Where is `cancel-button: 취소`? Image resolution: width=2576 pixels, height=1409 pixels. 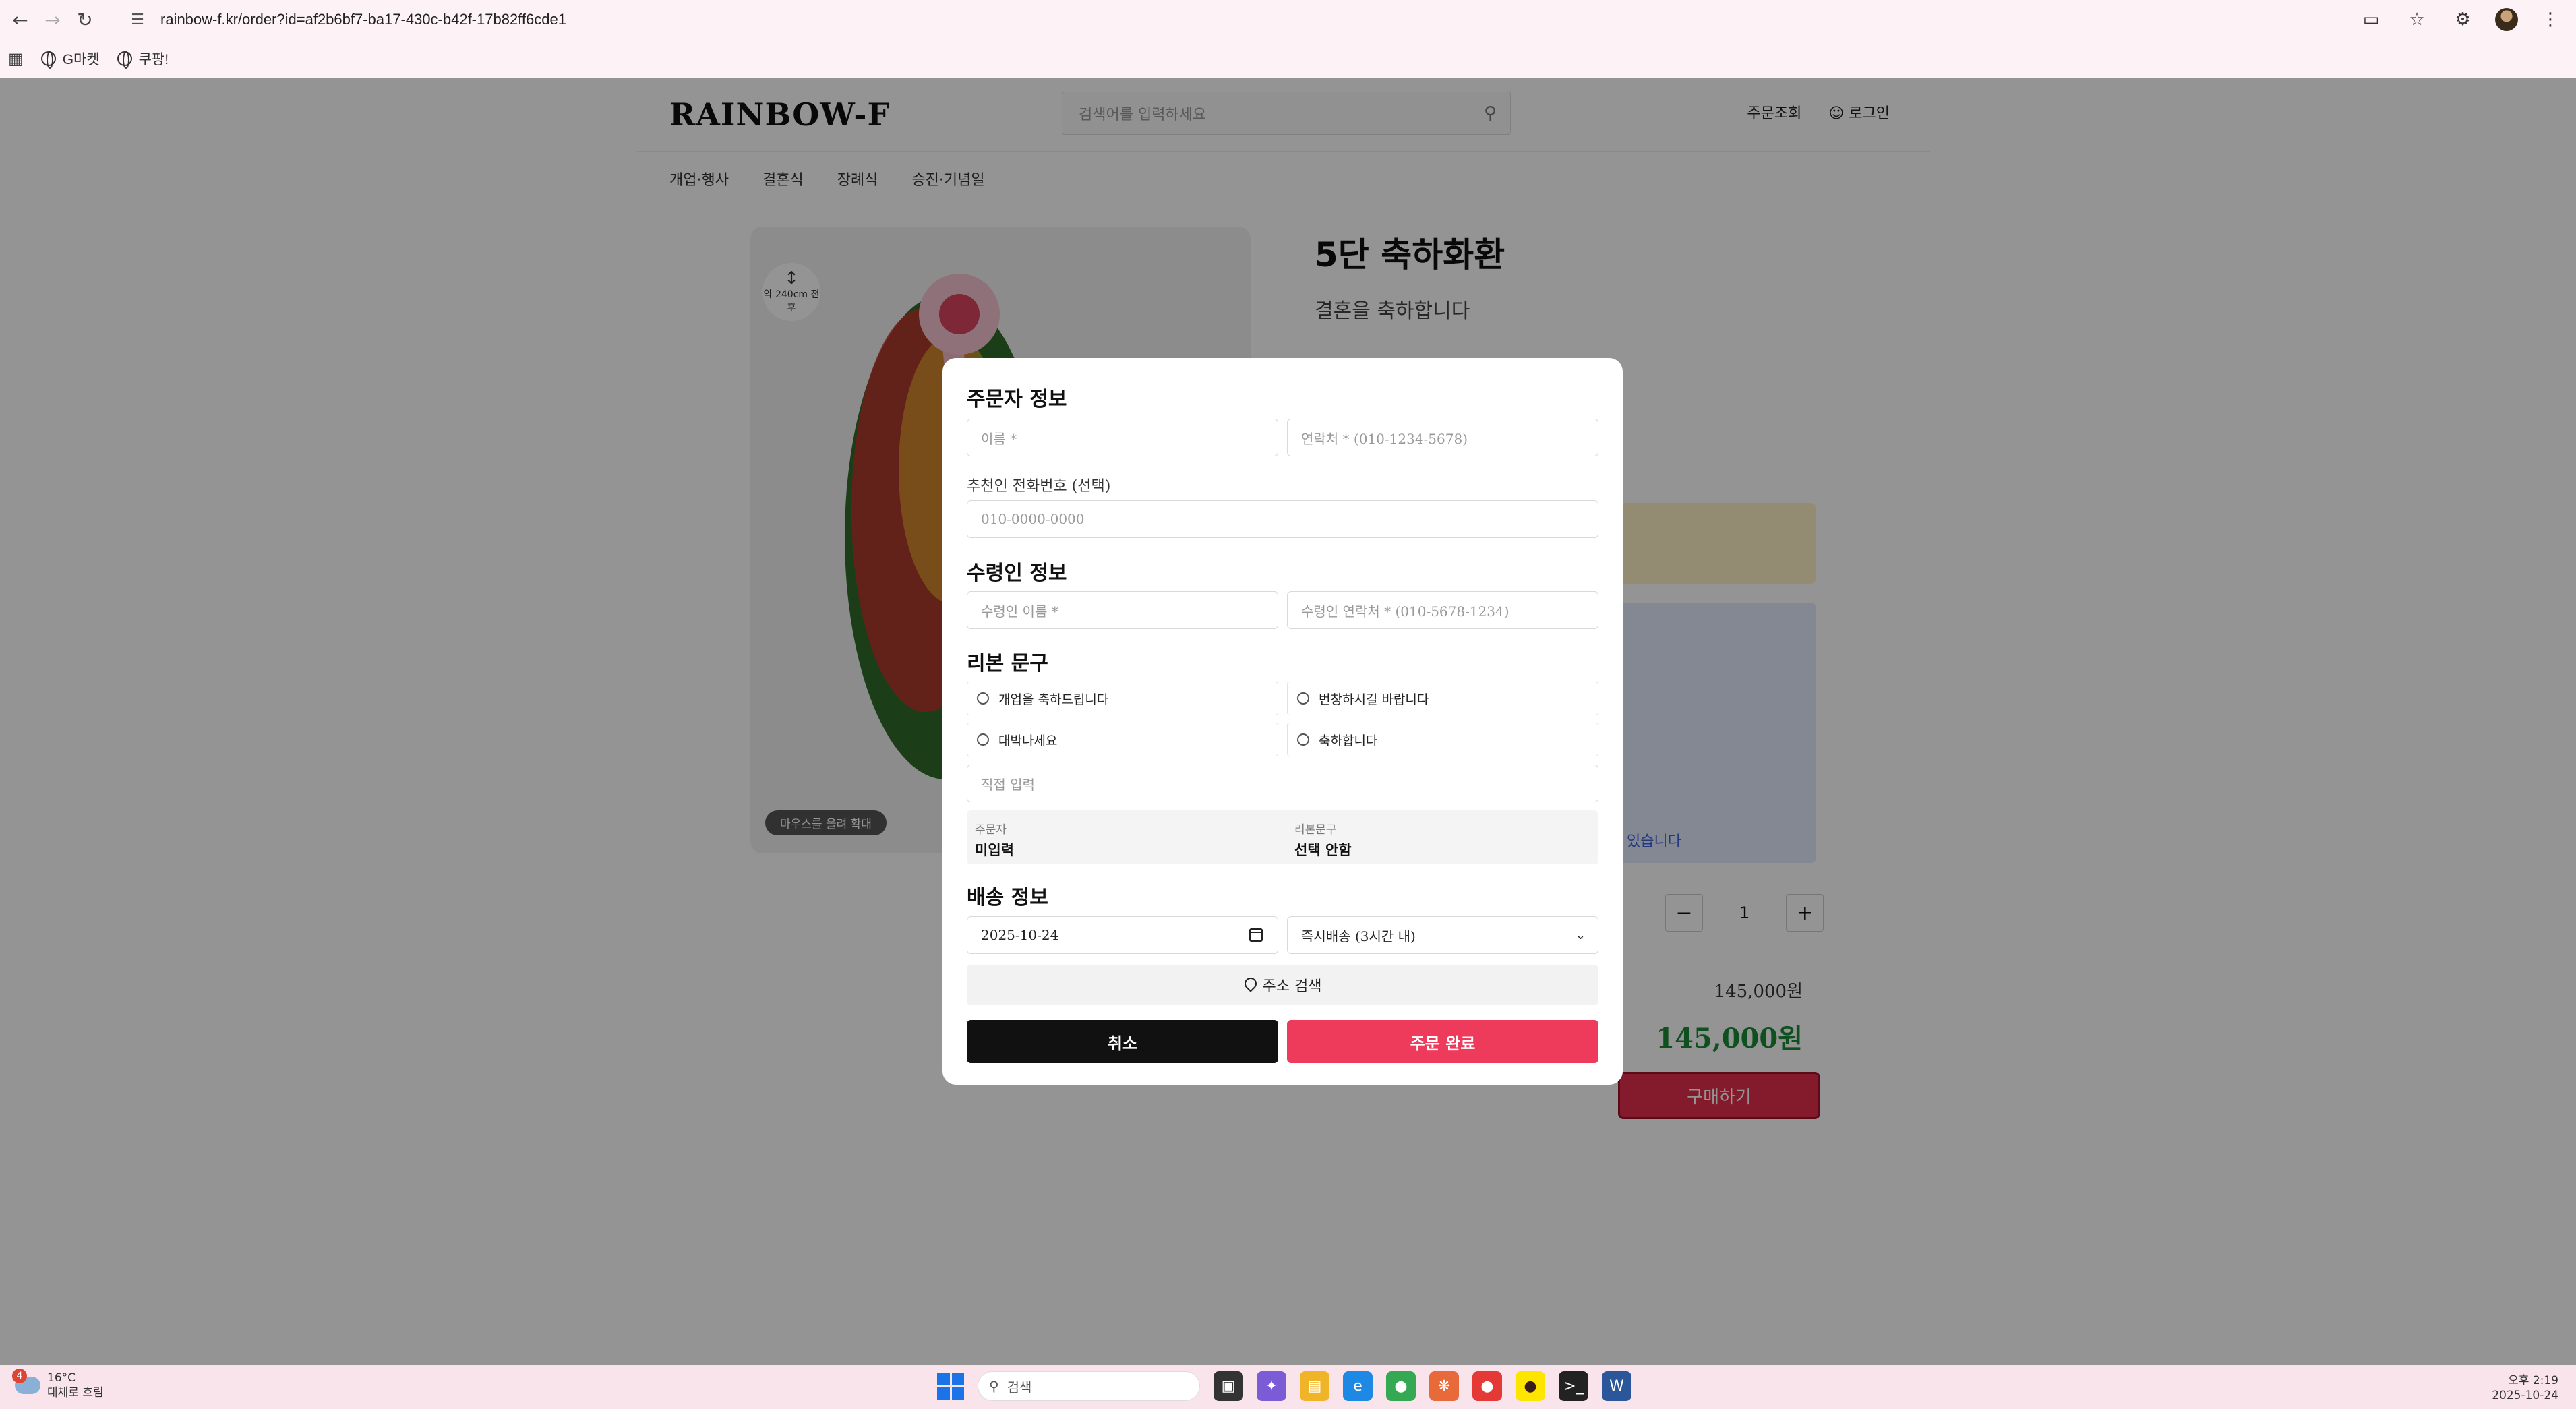
cancel-button: 취소 is located at coordinates (1122, 1041).